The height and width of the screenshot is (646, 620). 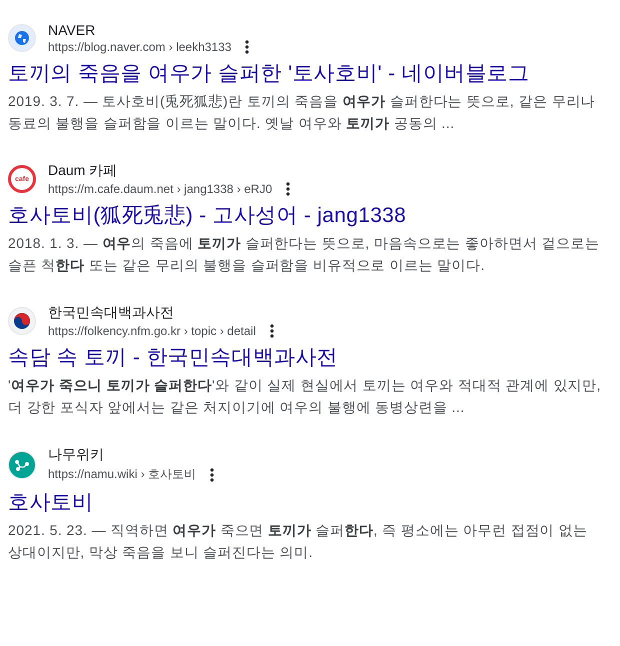 What do you see at coordinates (72, 30) in the screenshot?
I see `site-name: NAVER` at bounding box center [72, 30].